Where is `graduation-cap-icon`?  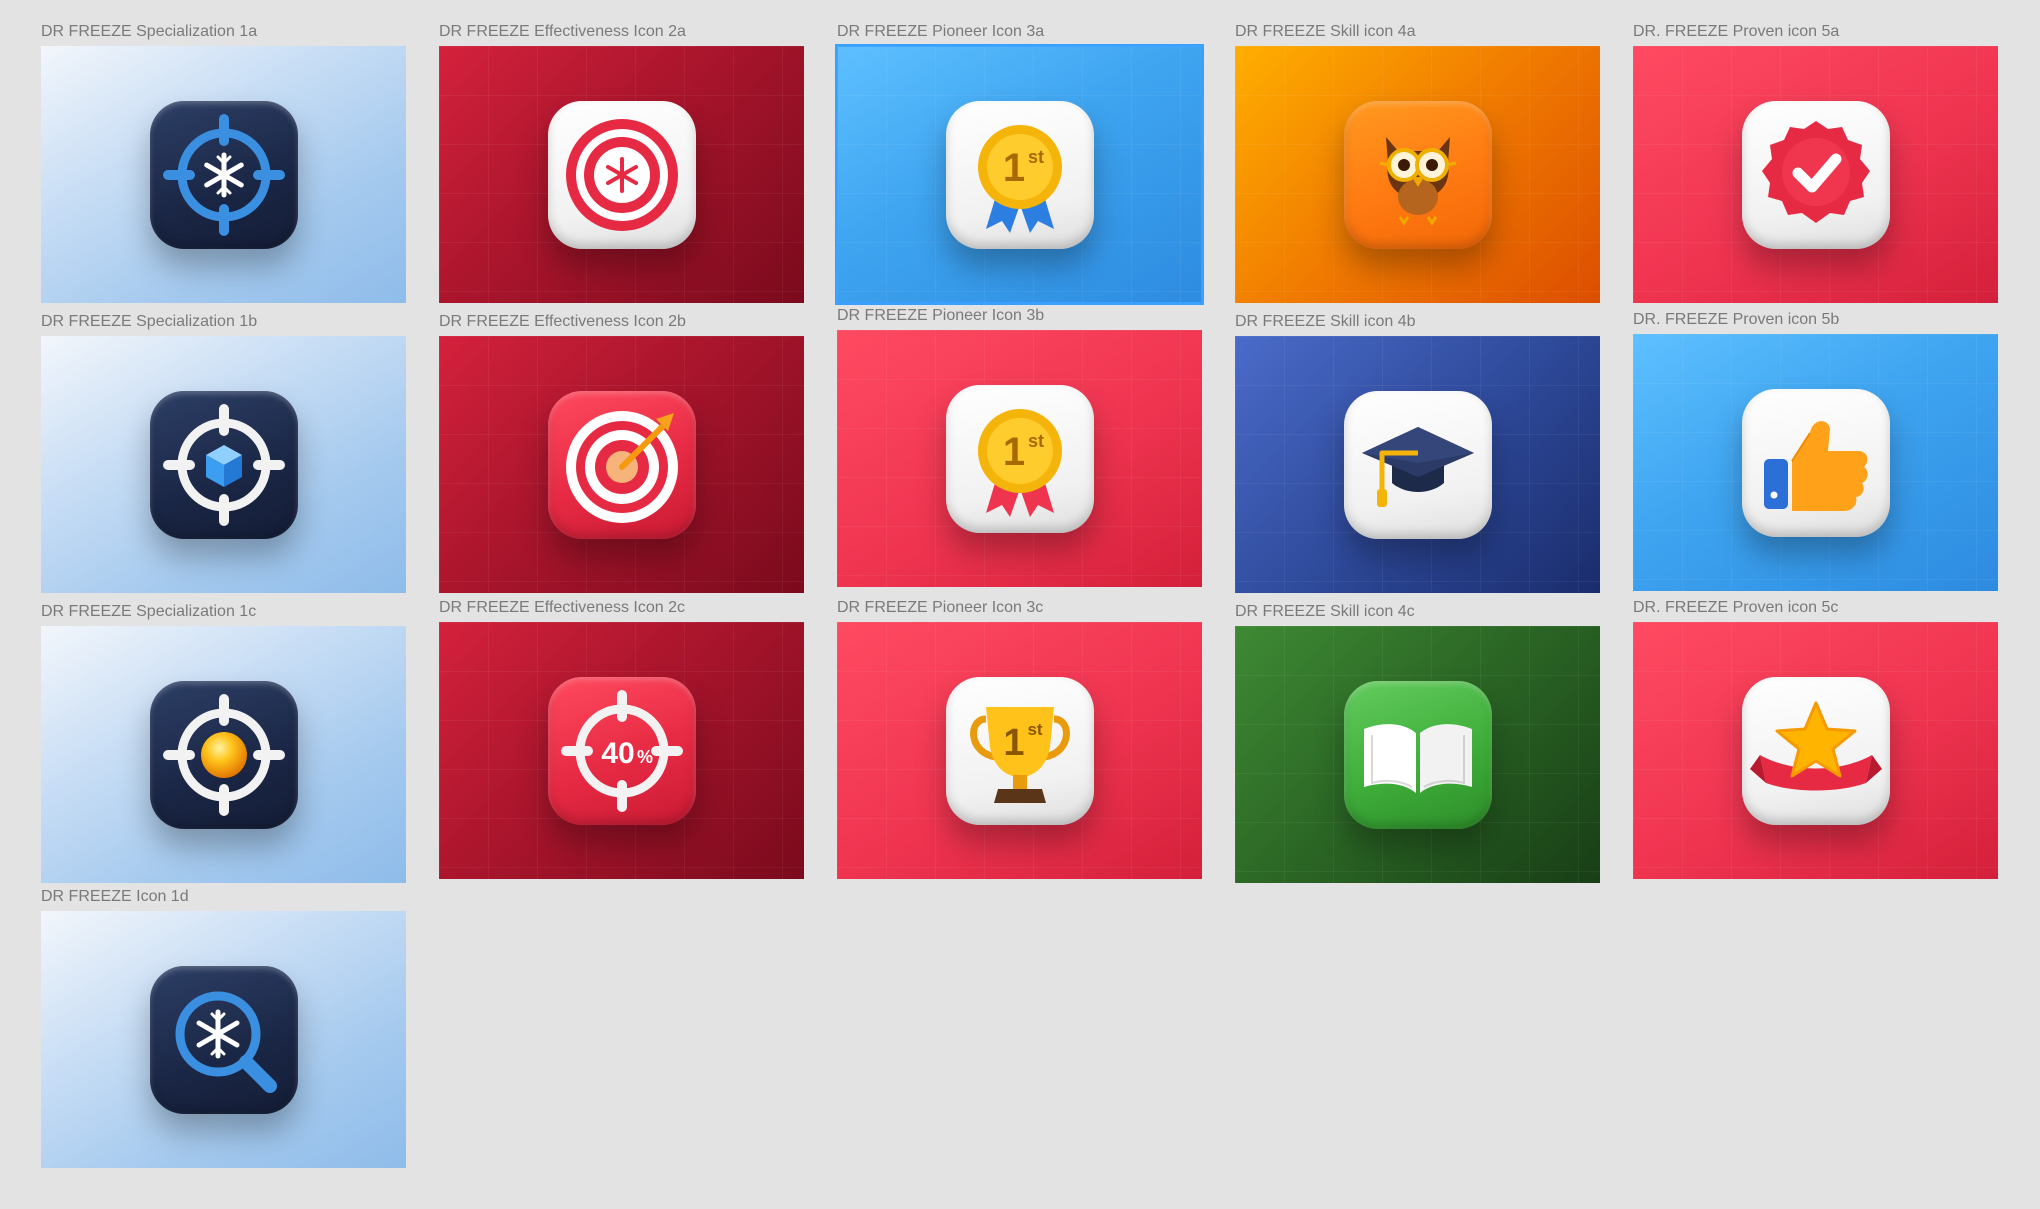 graduation-cap-icon is located at coordinates (1417, 466).